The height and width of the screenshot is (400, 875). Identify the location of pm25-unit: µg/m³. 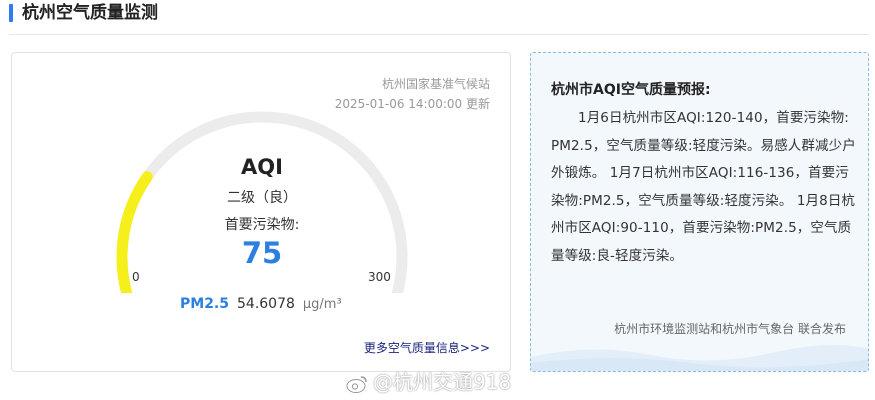
(322, 304).